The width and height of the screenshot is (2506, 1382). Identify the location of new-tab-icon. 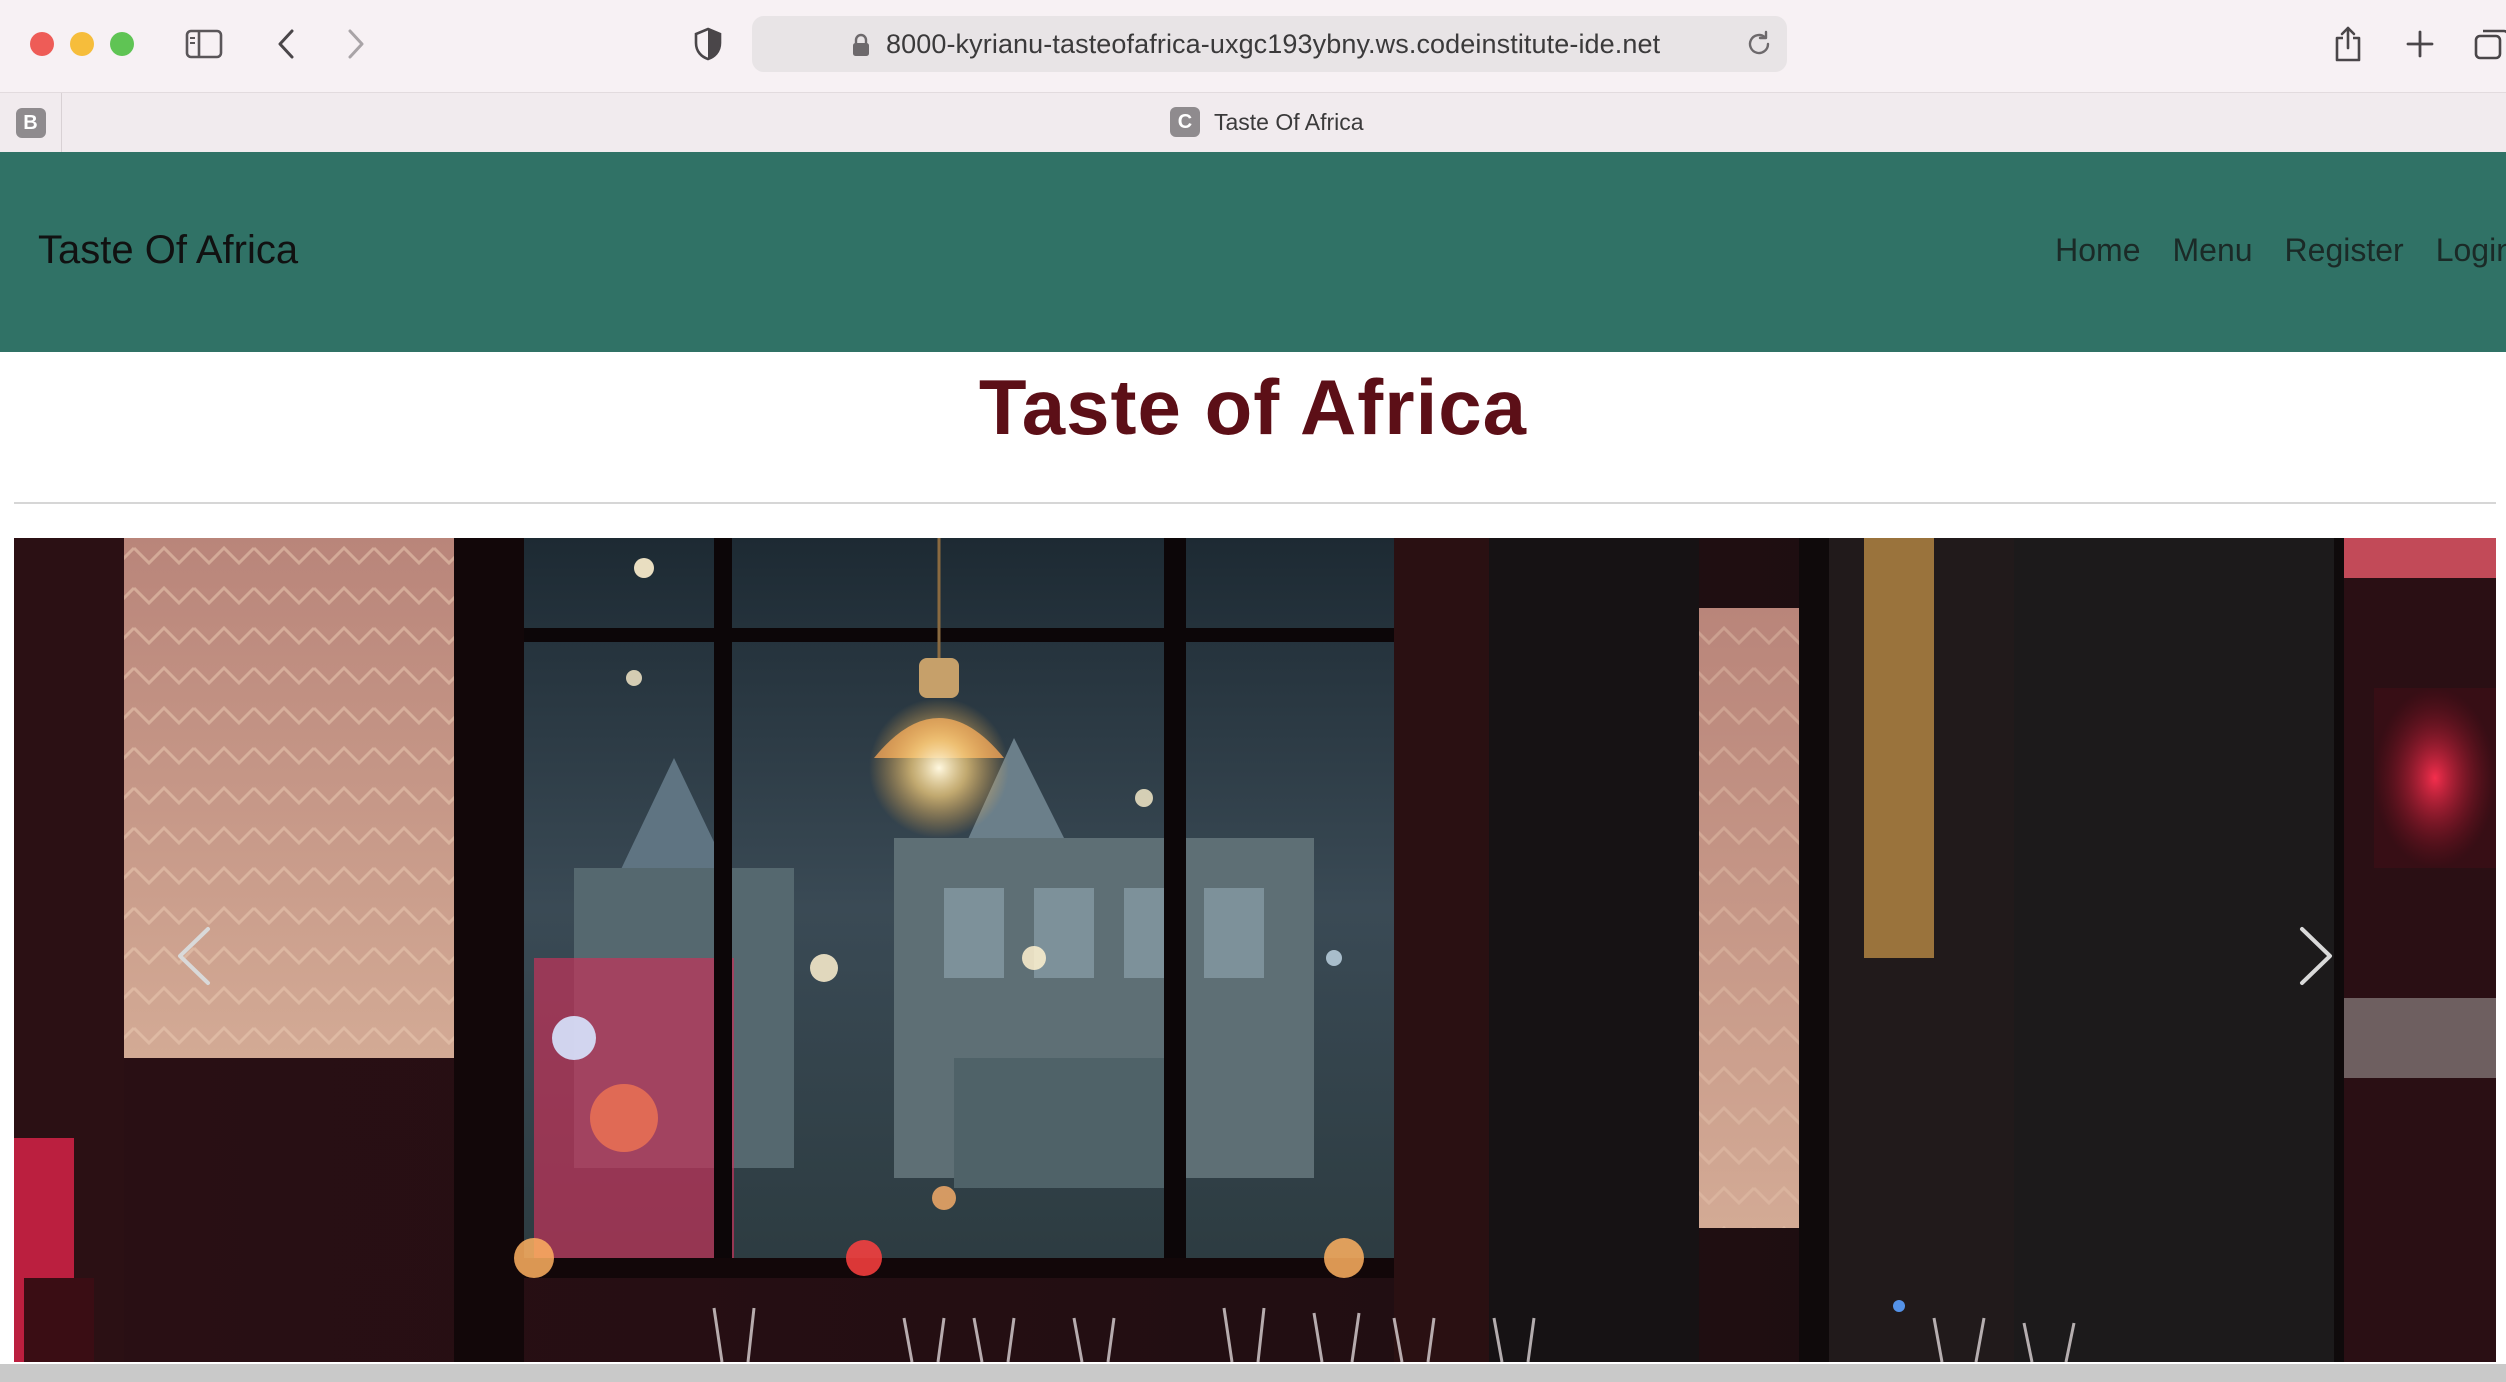
(2420, 44).